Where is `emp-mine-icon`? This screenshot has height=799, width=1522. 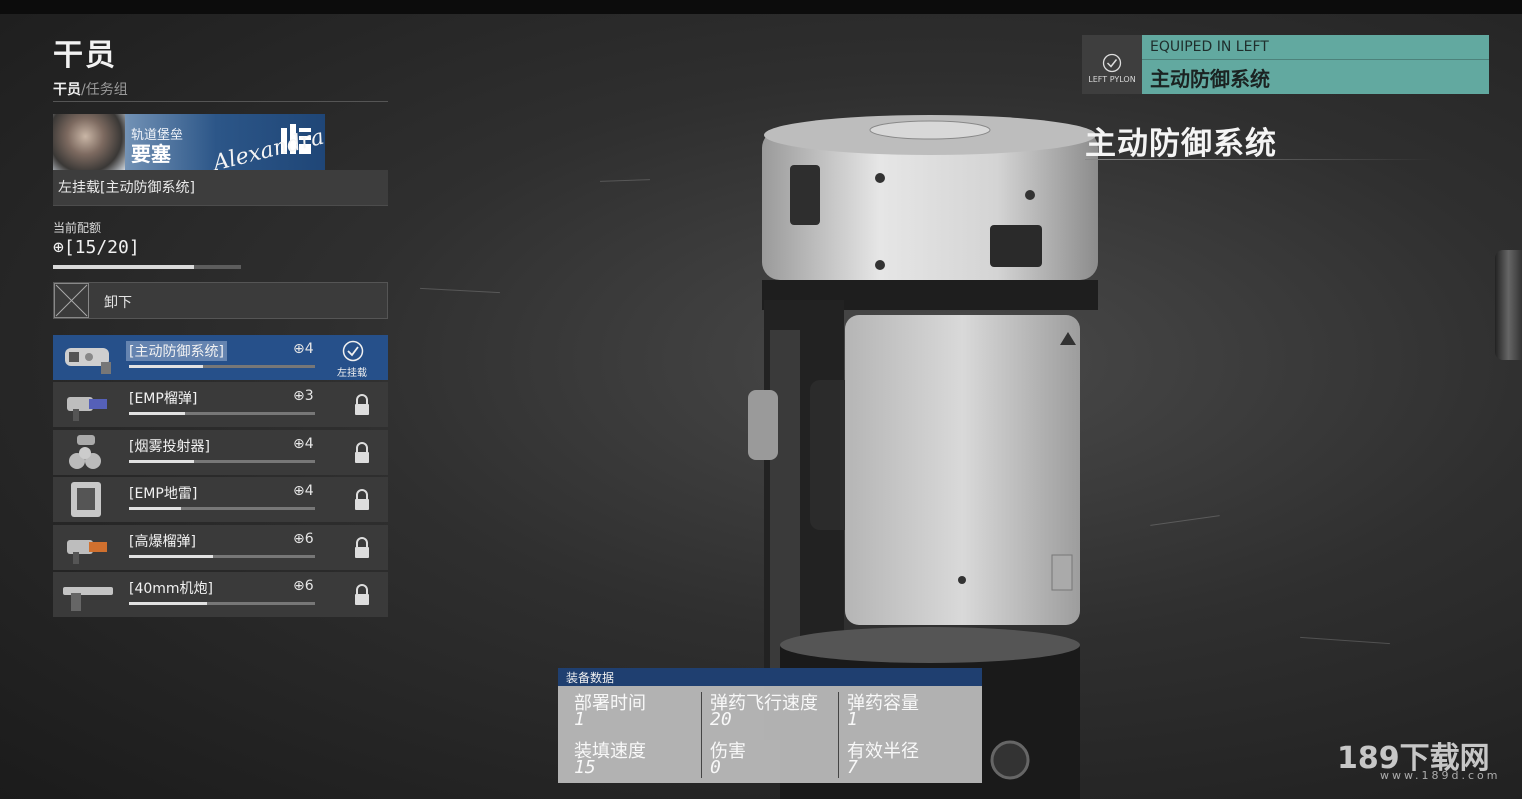 emp-mine-icon is located at coordinates (86, 500).